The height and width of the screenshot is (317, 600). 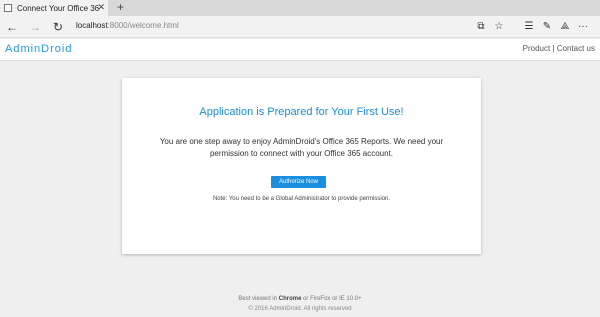 What do you see at coordinates (481, 27) in the screenshot?
I see `reading-view-icon: ⧉` at bounding box center [481, 27].